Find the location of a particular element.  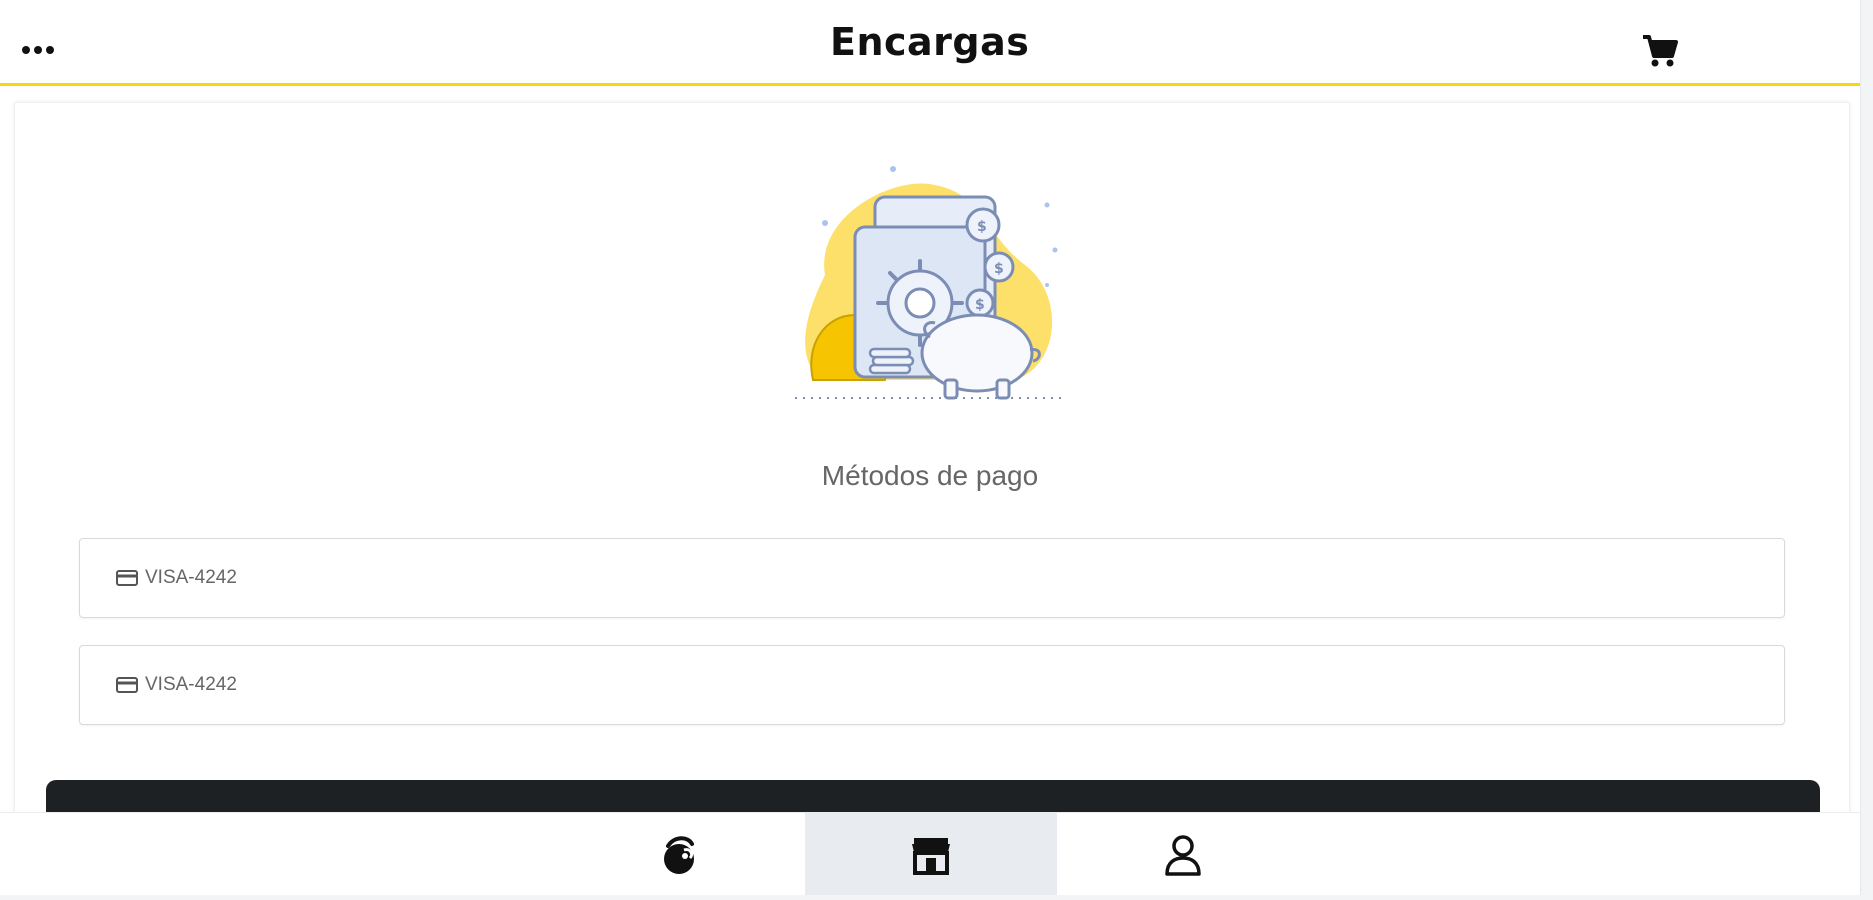

app-logo: Encargas is located at coordinates (929, 42).